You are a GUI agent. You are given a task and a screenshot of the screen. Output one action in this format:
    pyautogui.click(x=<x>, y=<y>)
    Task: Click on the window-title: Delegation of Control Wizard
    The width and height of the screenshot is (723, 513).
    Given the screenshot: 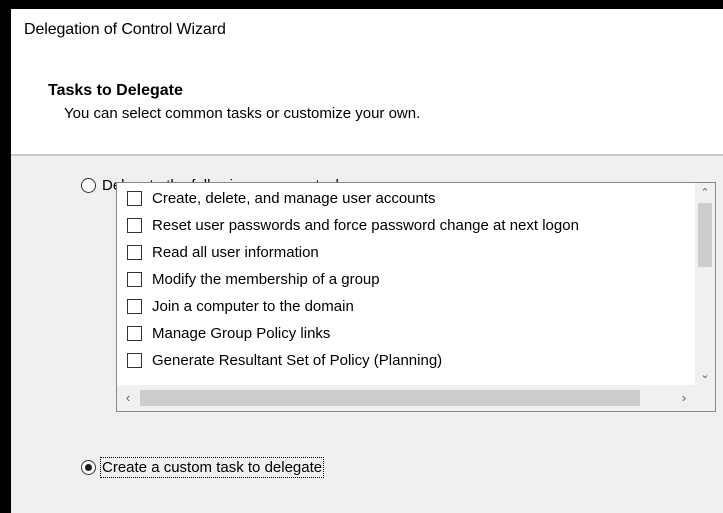 What is the action you would take?
    pyautogui.click(x=125, y=29)
    